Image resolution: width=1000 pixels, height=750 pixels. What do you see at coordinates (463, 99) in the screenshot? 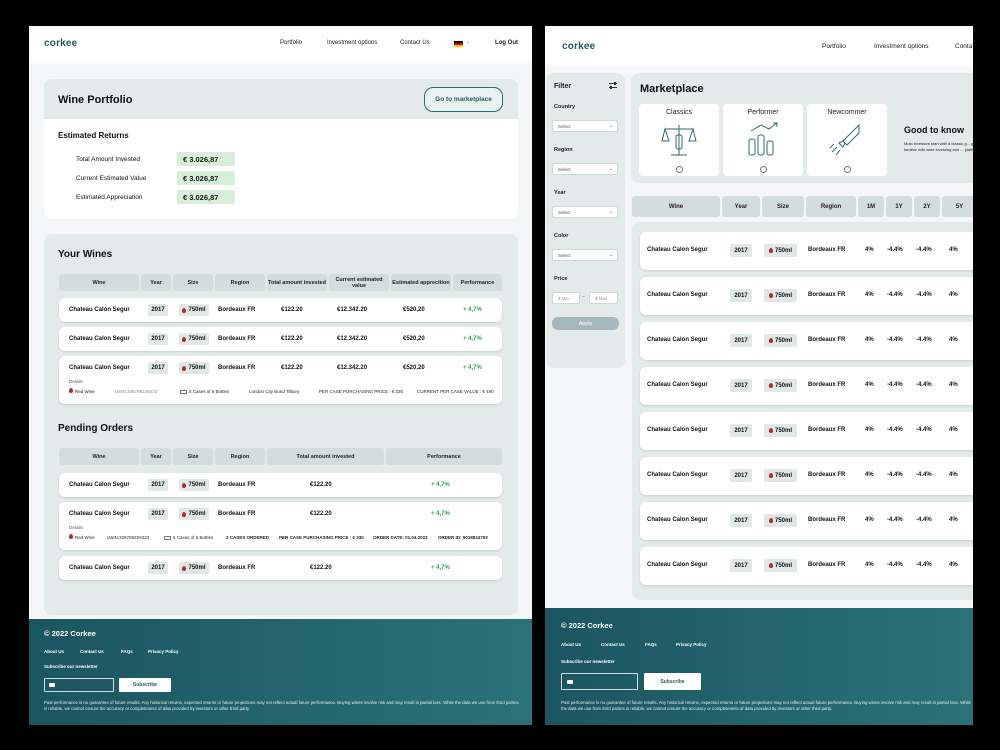
I see `go-to-marketplace-button: Go to marketplace` at bounding box center [463, 99].